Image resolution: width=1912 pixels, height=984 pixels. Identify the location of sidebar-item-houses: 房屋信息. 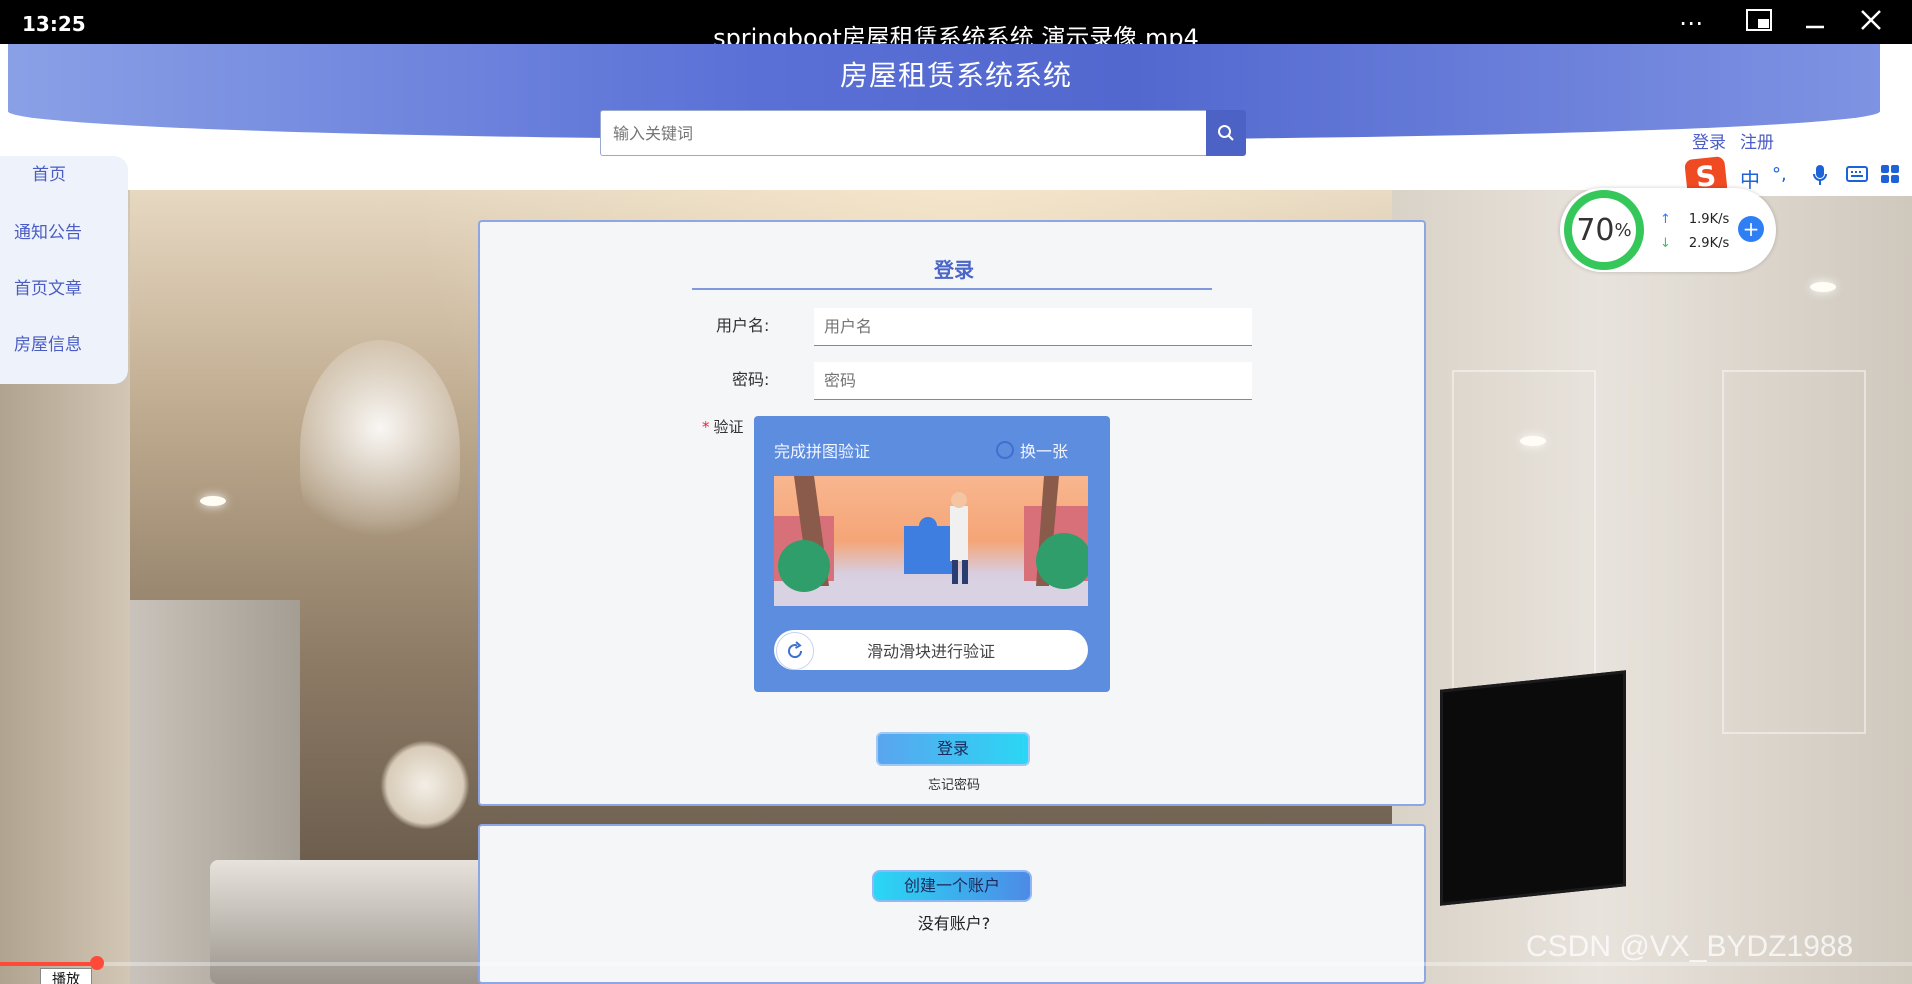
(48, 342).